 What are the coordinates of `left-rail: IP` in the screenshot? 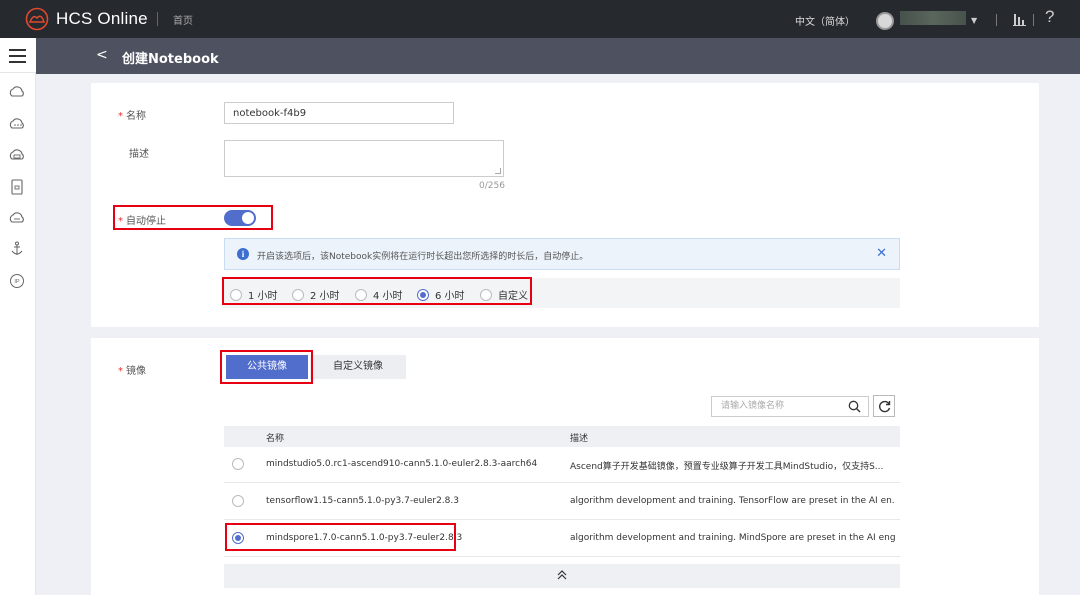 It's located at (18, 316).